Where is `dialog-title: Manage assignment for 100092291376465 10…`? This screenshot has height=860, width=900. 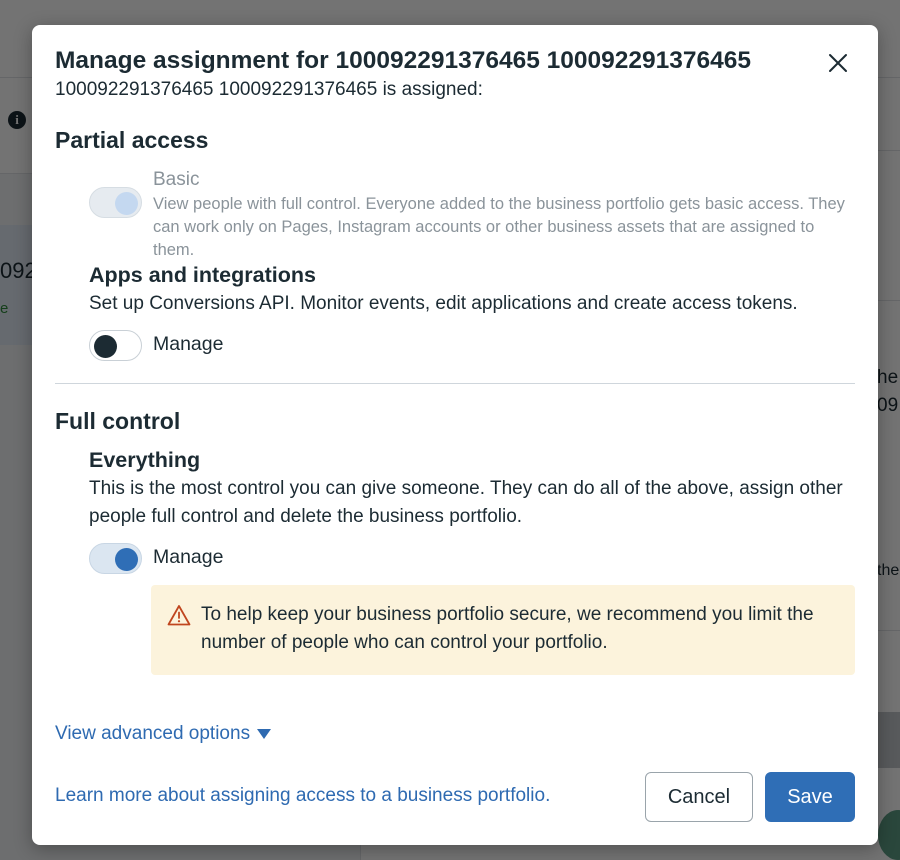
dialog-title: Manage assignment for 100092291376465 10… is located at coordinates (403, 60).